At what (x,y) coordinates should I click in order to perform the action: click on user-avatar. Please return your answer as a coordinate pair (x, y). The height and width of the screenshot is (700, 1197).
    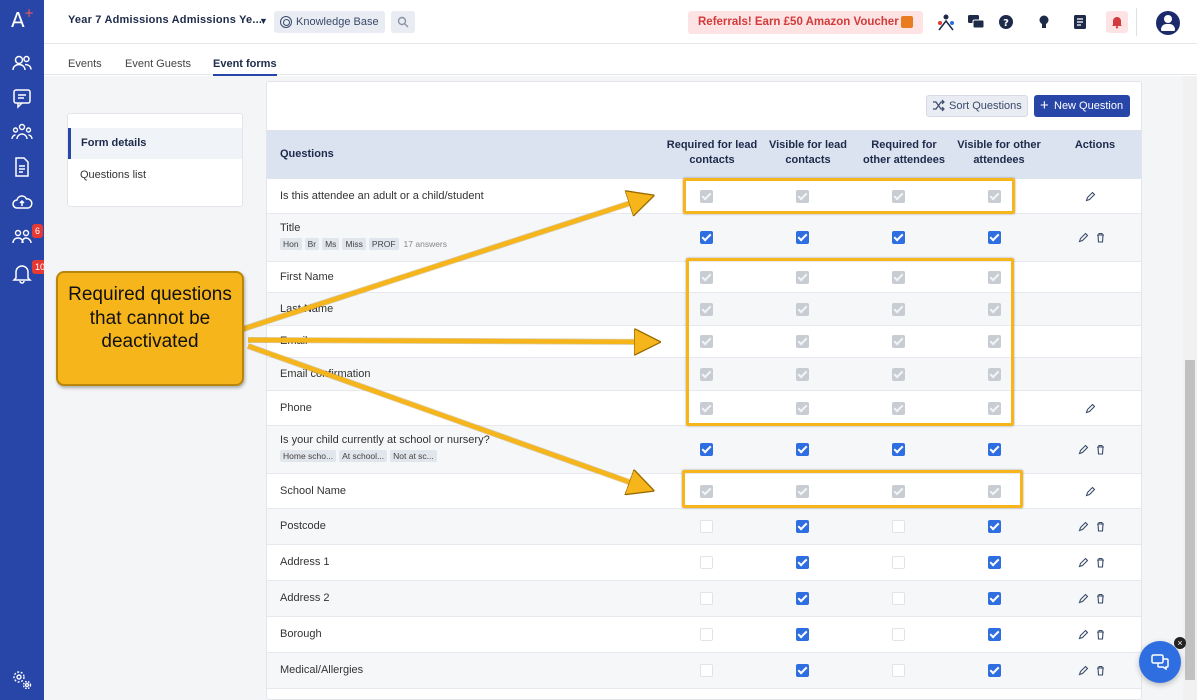
    Looking at the image, I should click on (1168, 23).